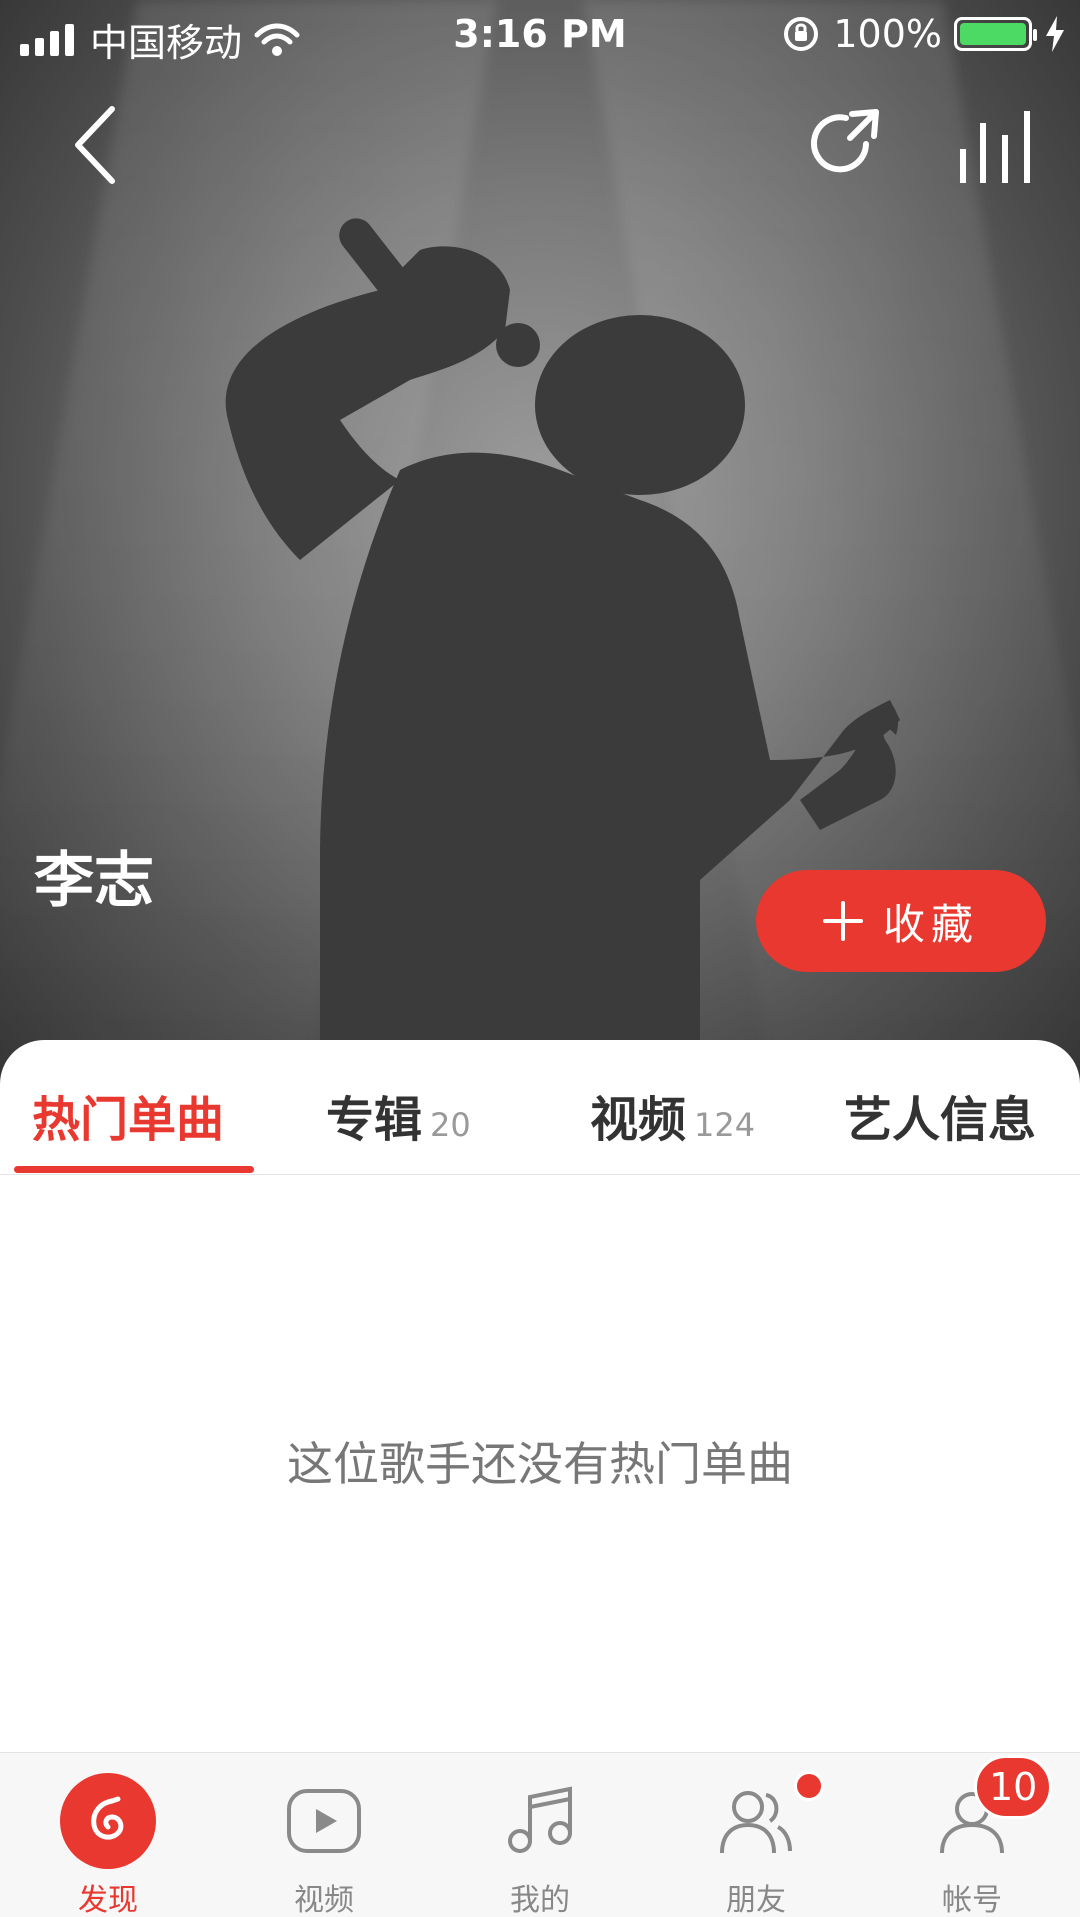 This screenshot has width=1080, height=1917. What do you see at coordinates (540, 1107) in the screenshot?
I see `artist-tabs: 热门单曲 专辑 20 视频 124 艺人信息` at bounding box center [540, 1107].